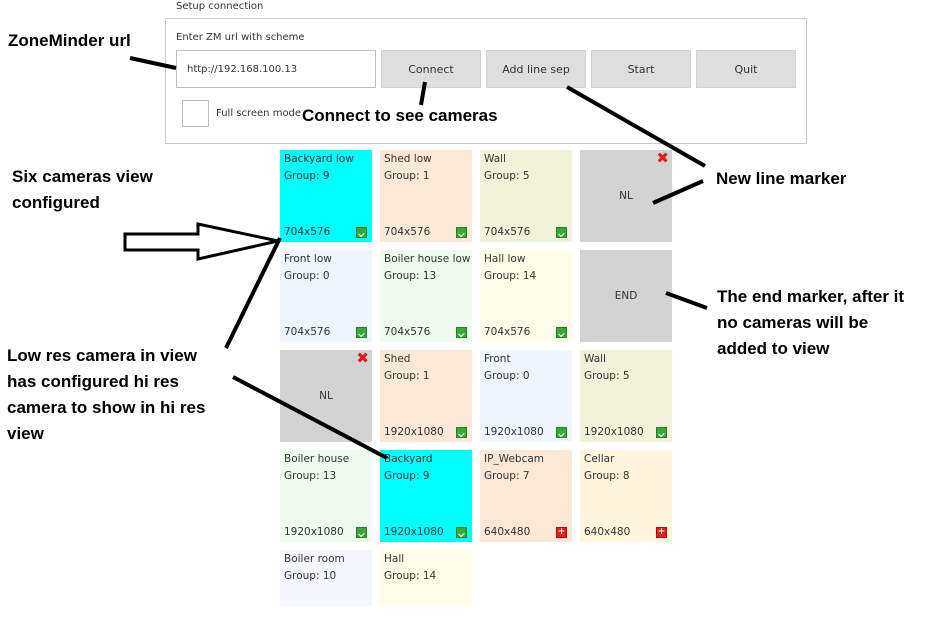  Describe the element at coordinates (56, 202) in the screenshot. I see `annotation-line: configured` at that location.